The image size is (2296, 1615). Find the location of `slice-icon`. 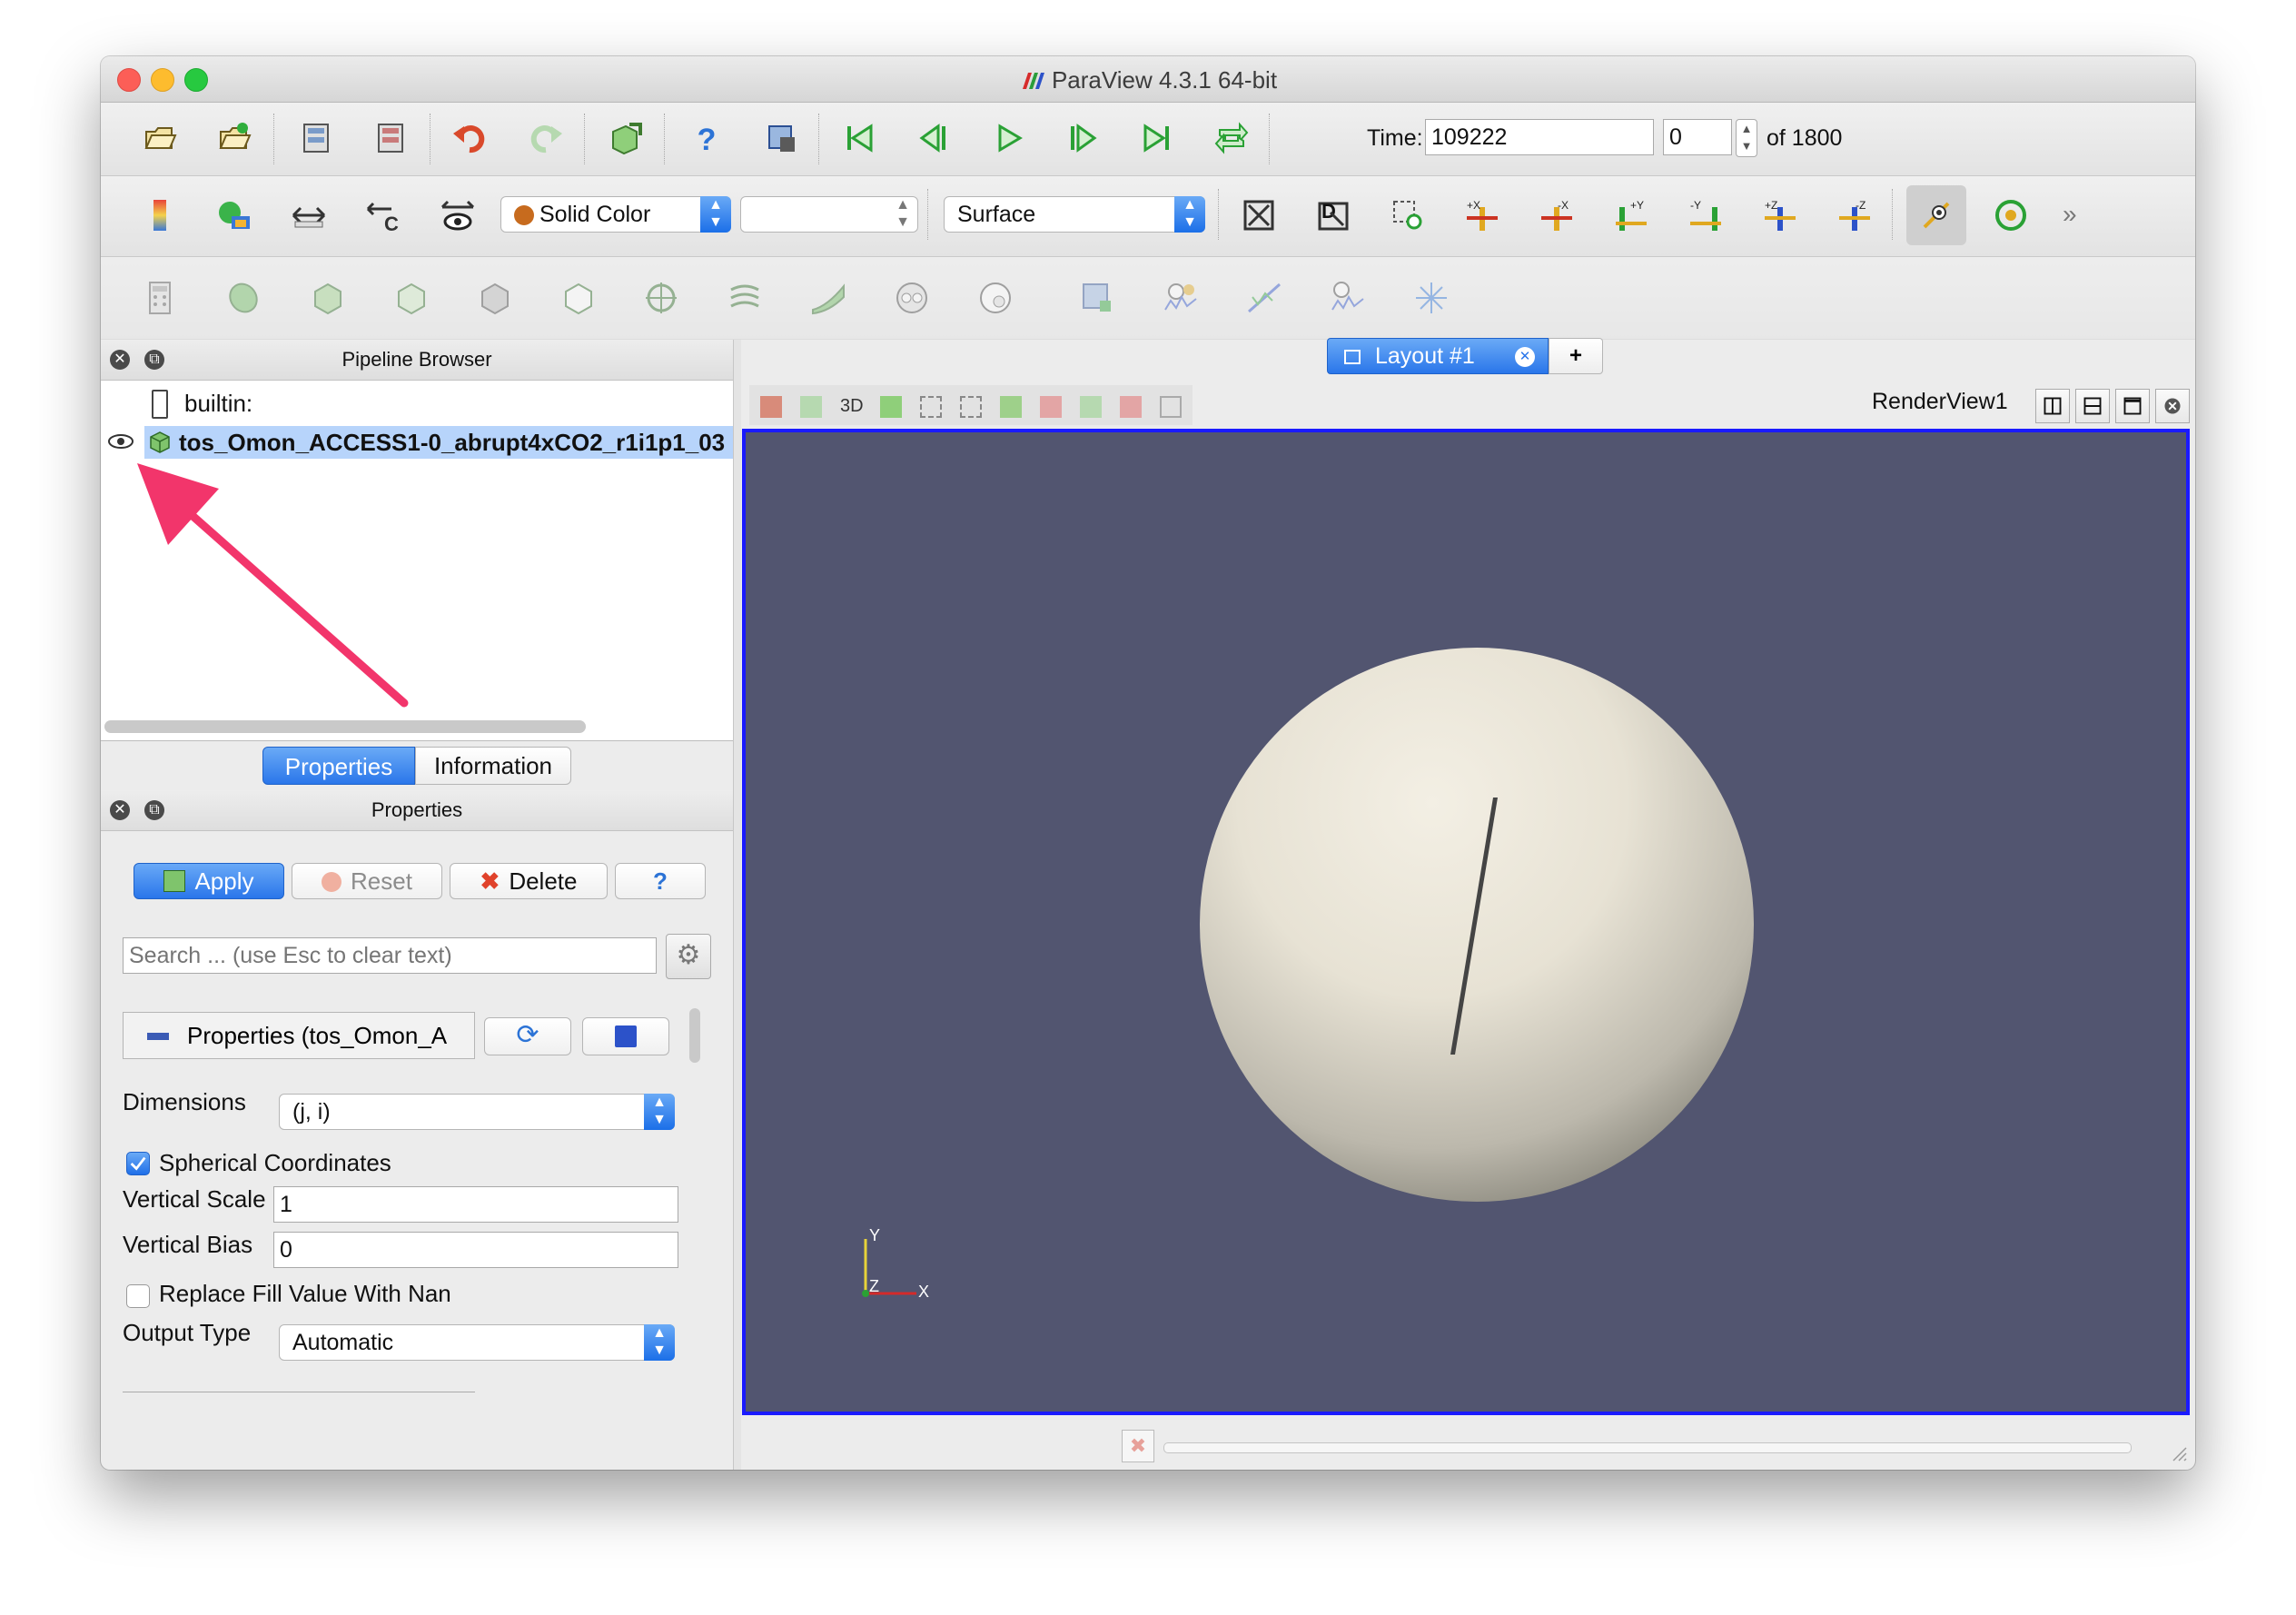

slice-icon is located at coordinates (410, 297).